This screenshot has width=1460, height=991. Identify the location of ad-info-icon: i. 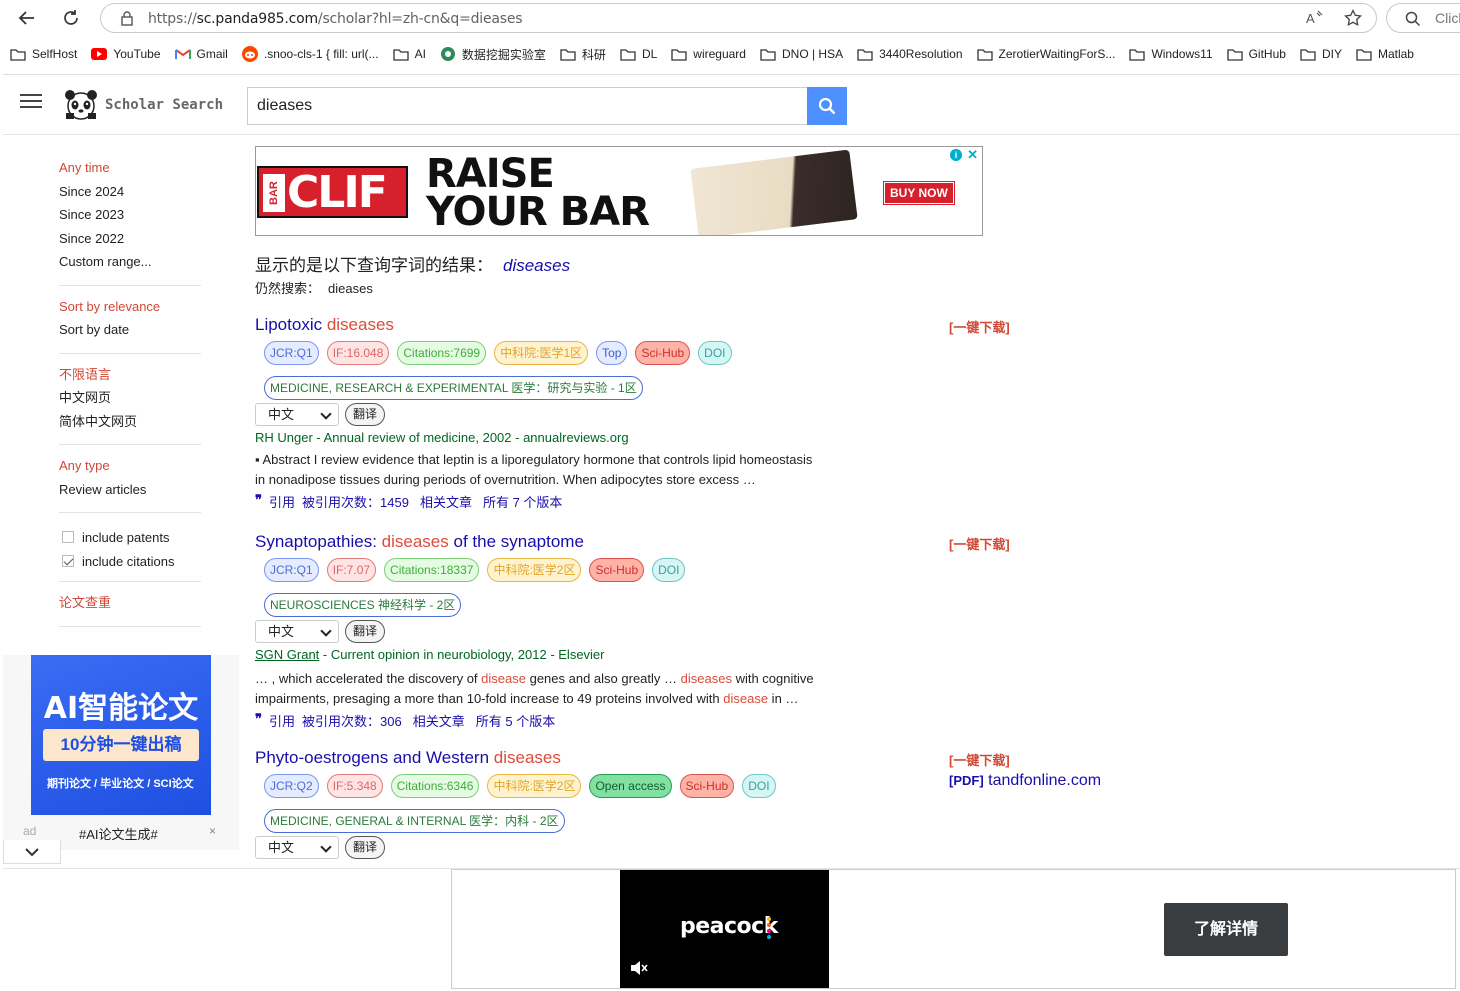
(956, 155).